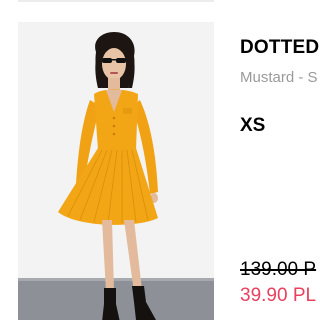 The image size is (320, 320). Describe the element at coordinates (252, 126) in the screenshot. I see `size-option: XS` at that location.